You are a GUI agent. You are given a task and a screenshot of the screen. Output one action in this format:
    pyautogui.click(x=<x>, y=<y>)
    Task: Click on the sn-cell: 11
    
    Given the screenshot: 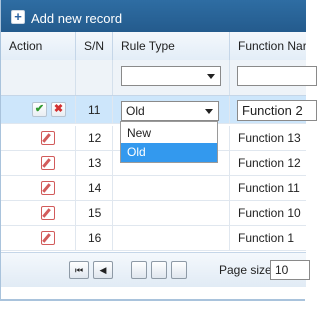 What is the action you would take?
    pyautogui.click(x=94, y=109)
    